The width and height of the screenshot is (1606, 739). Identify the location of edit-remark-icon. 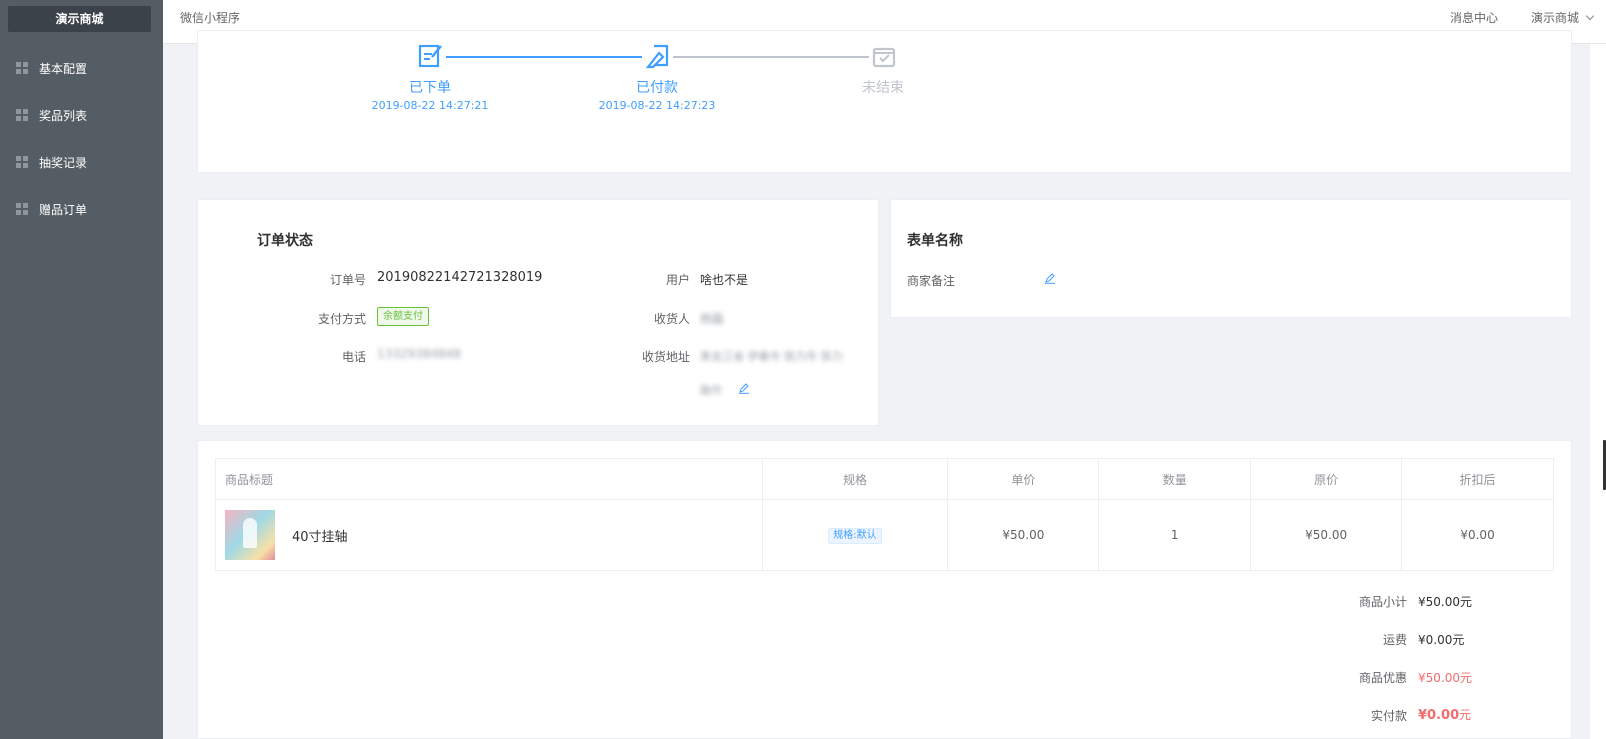
(1050, 278).